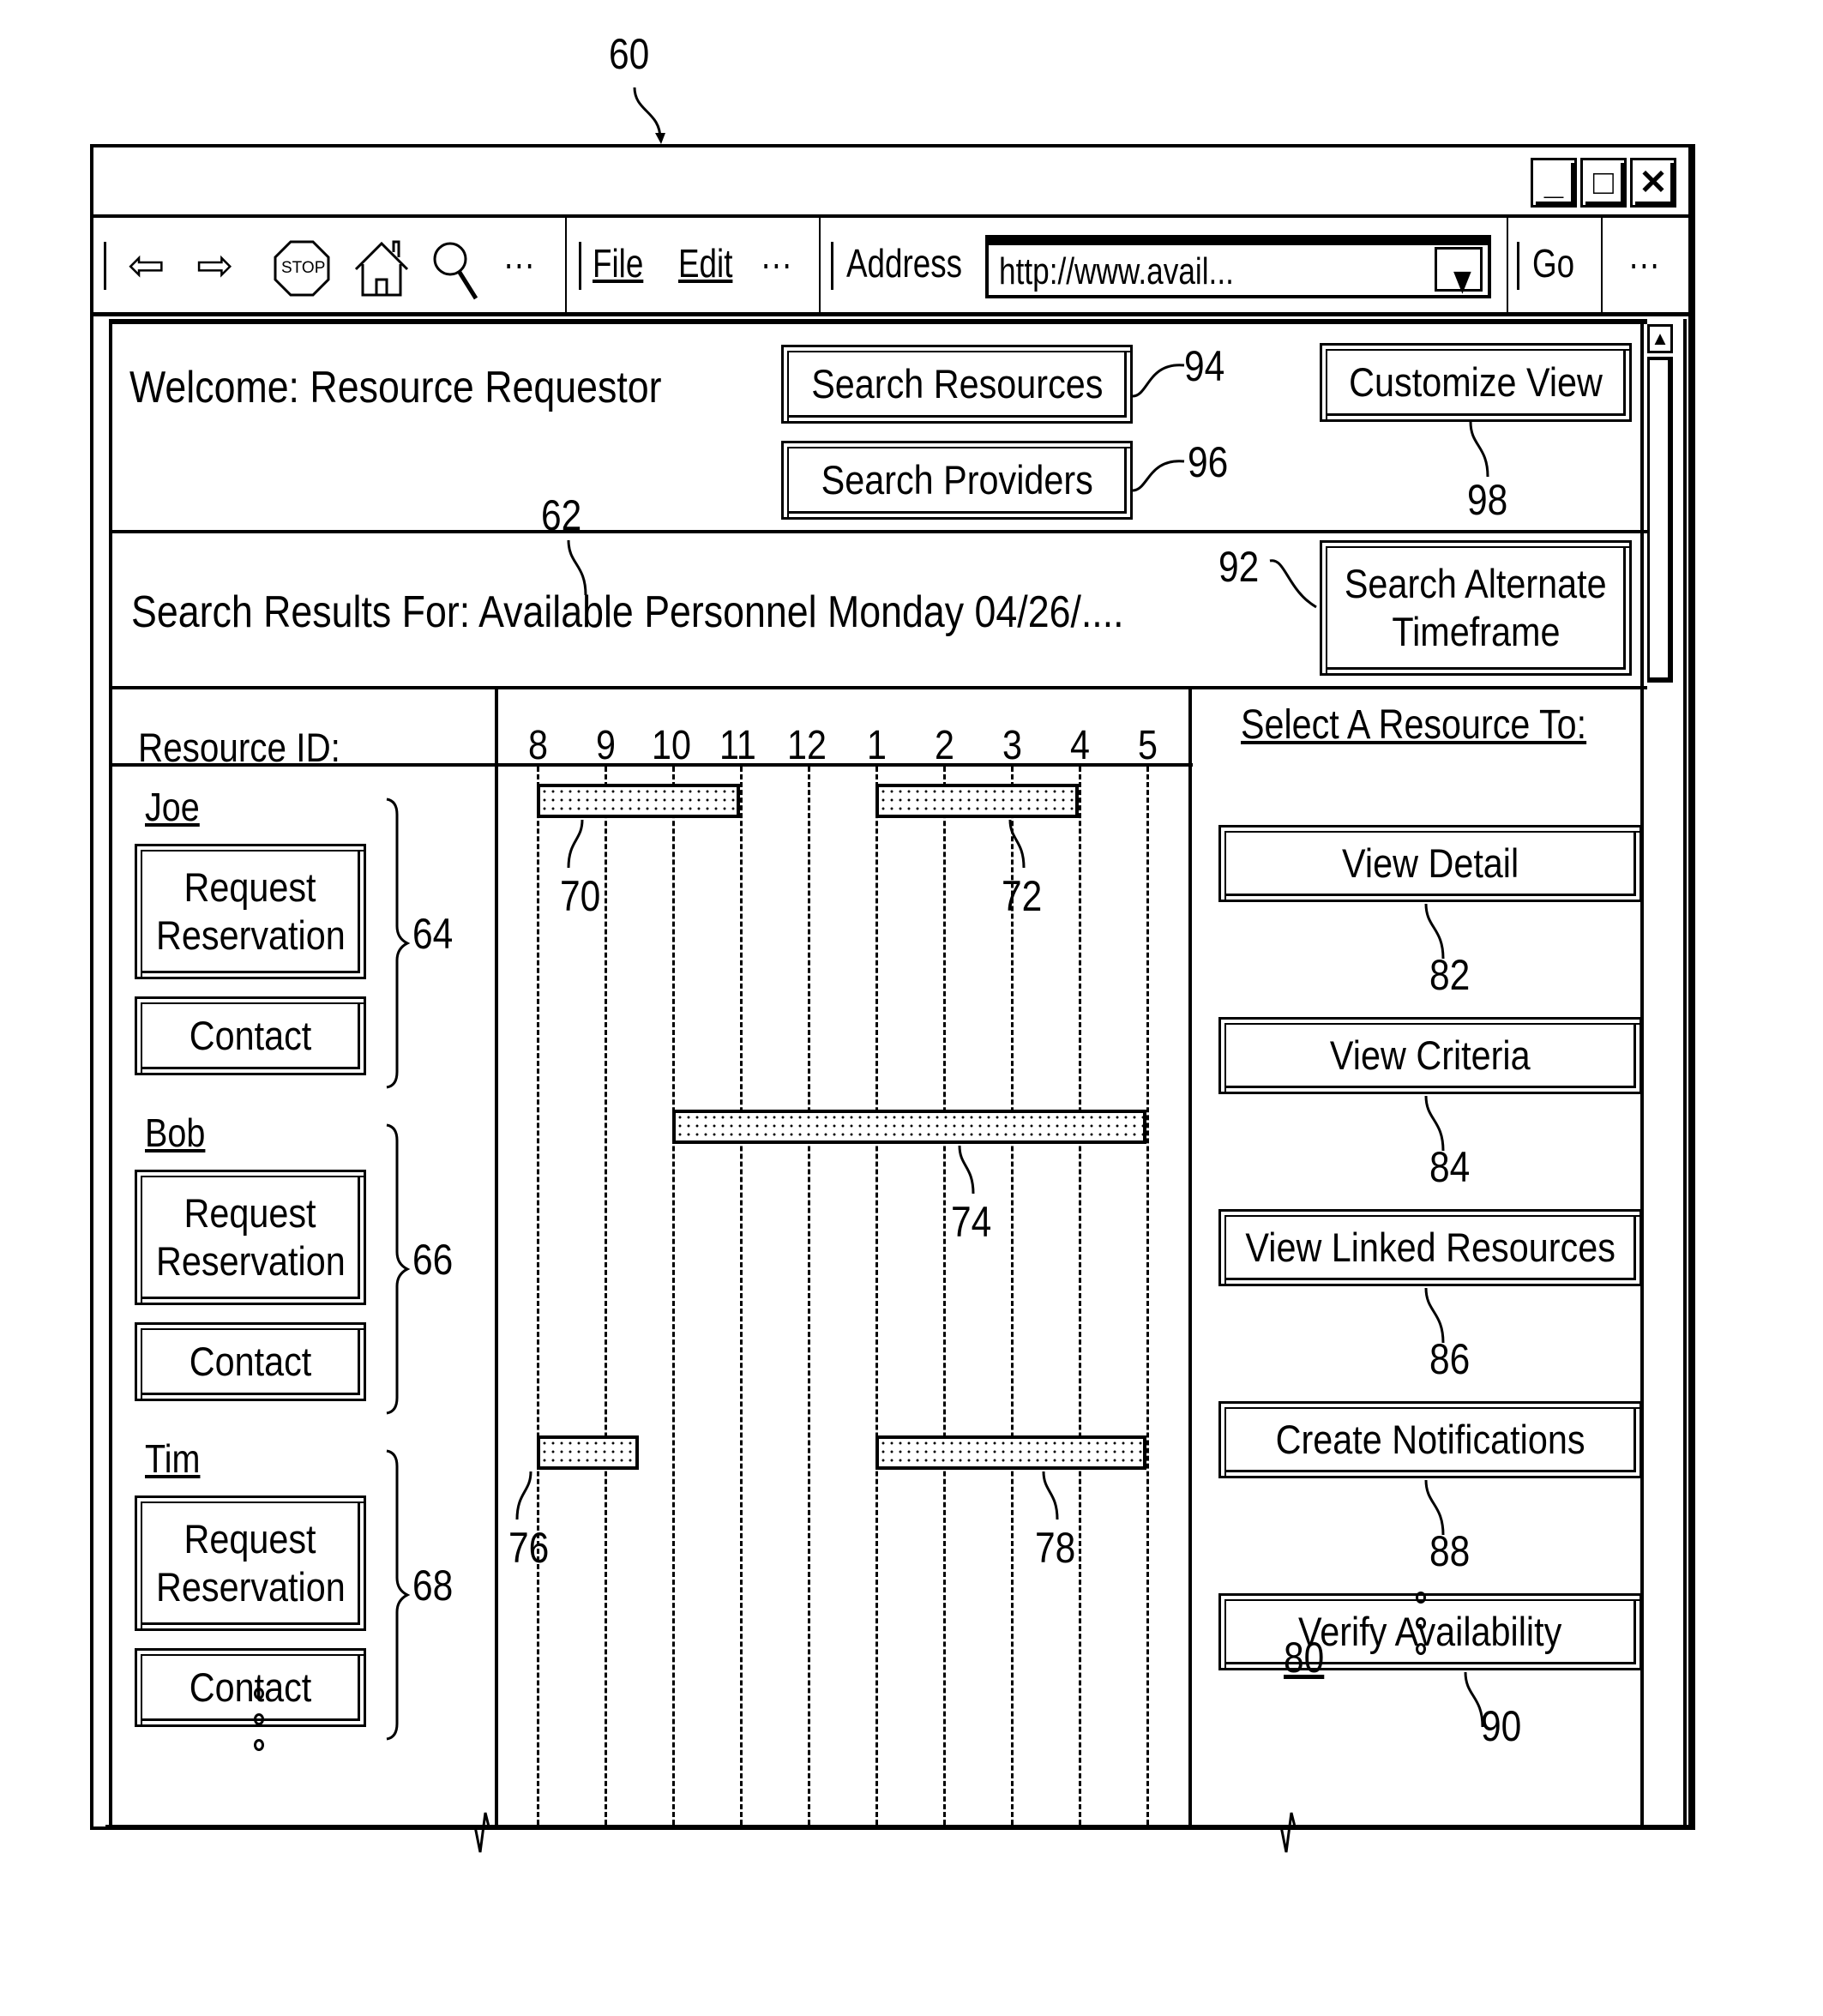 The image size is (1823, 2016). What do you see at coordinates (519, 263) in the screenshot?
I see `toolbar-overflow: ···` at bounding box center [519, 263].